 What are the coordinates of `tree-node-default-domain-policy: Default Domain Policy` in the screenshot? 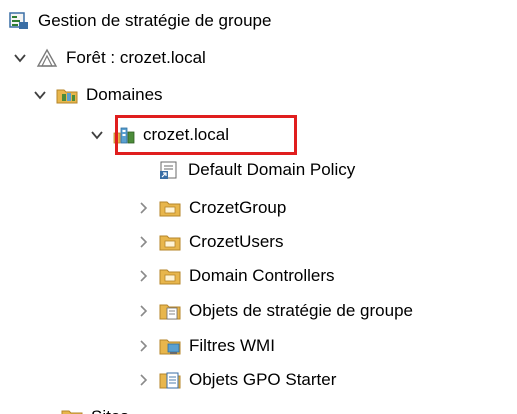 It's located at (256, 170).